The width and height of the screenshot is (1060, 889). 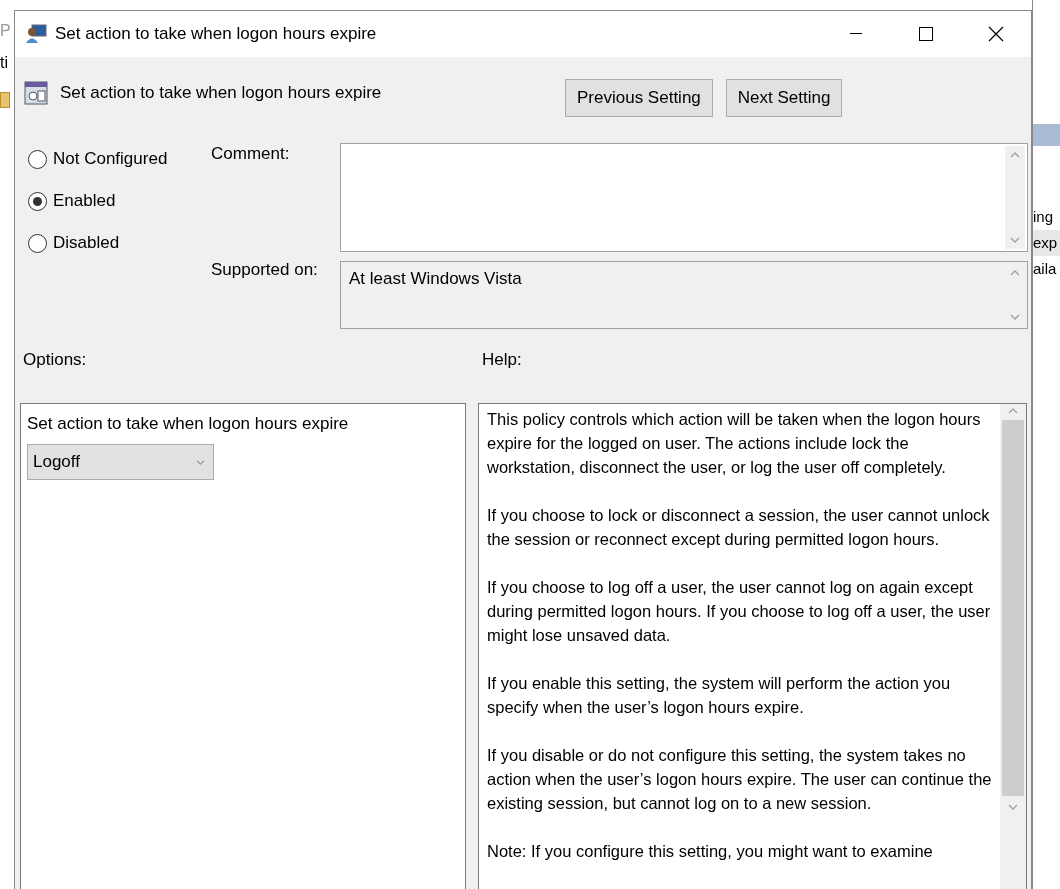 What do you see at coordinates (36, 93) in the screenshot?
I see `policy-setting-icon` at bounding box center [36, 93].